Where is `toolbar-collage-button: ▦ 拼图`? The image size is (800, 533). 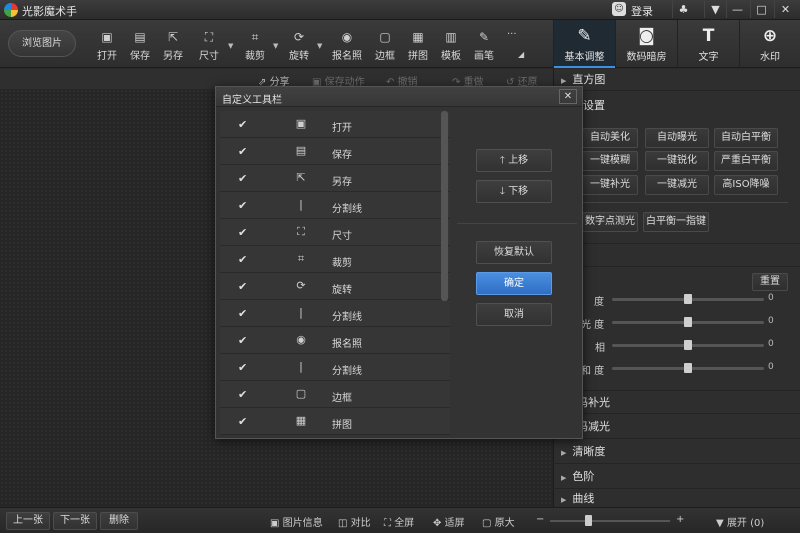 toolbar-collage-button: ▦ 拼图 is located at coordinates (418, 44).